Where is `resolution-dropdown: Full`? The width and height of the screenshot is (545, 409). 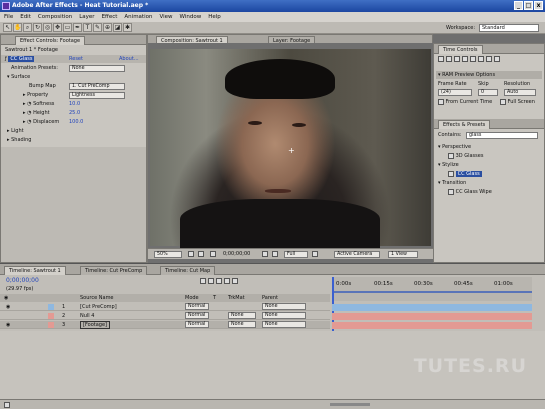
resolution-dropdown: Full is located at coordinates (296, 254).